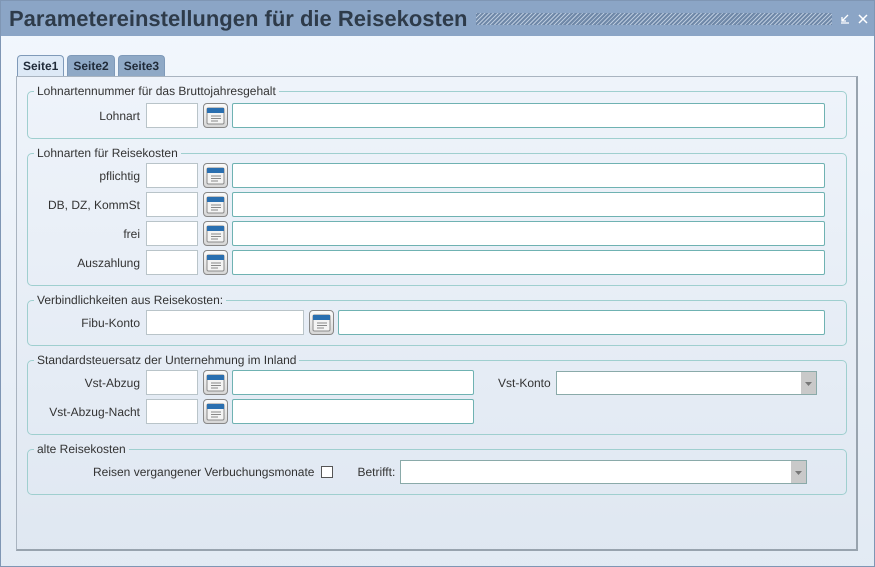  What do you see at coordinates (524, 383) in the screenshot?
I see `field-label: Vst-Konto` at bounding box center [524, 383].